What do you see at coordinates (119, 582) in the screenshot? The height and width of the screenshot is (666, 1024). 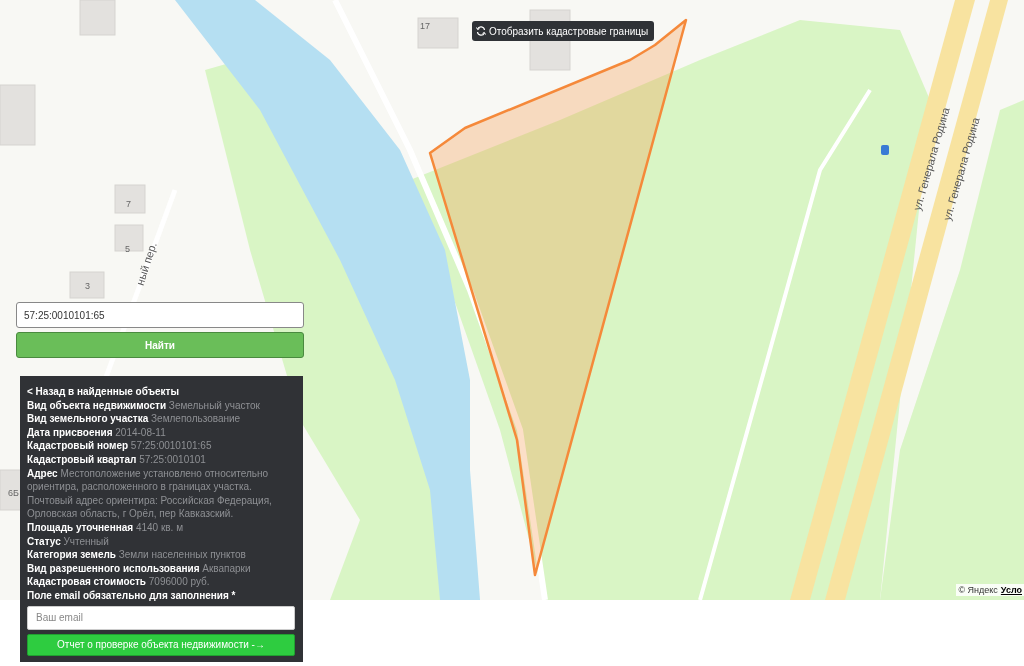 I see `detail-row-text: Кадастровая стоимость 7096000 руб.` at bounding box center [119, 582].